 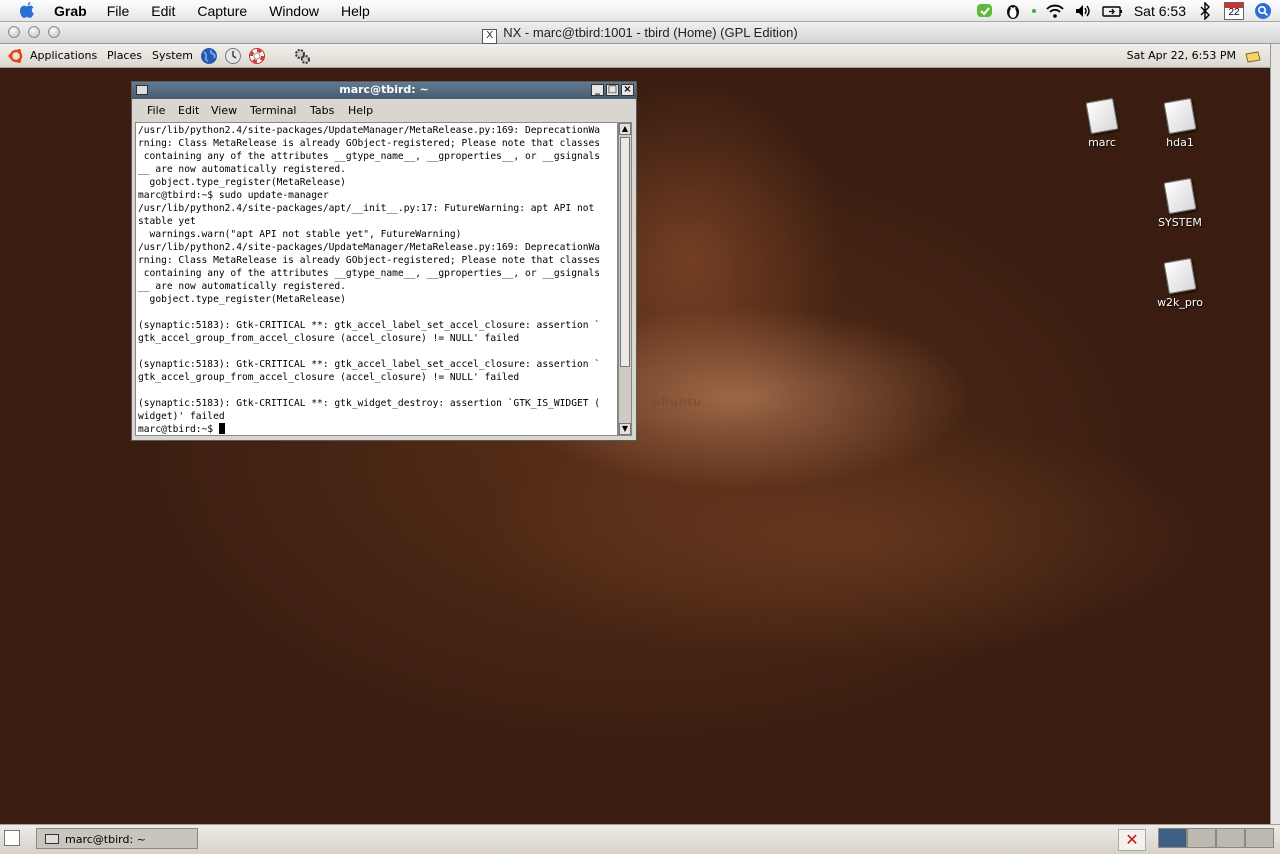 I want to click on volume-icon, so click(x=1083, y=11).